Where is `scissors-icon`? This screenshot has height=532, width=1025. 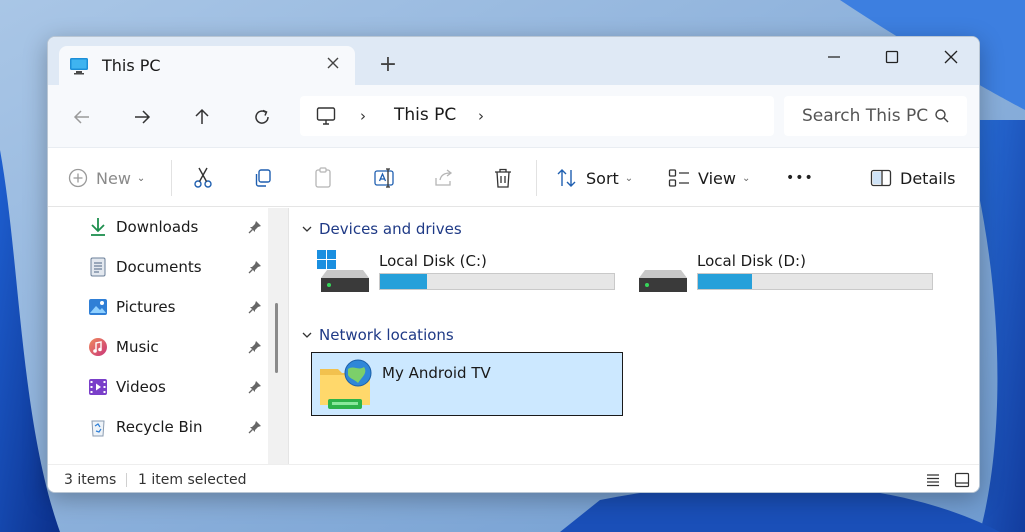 scissors-icon is located at coordinates (203, 177).